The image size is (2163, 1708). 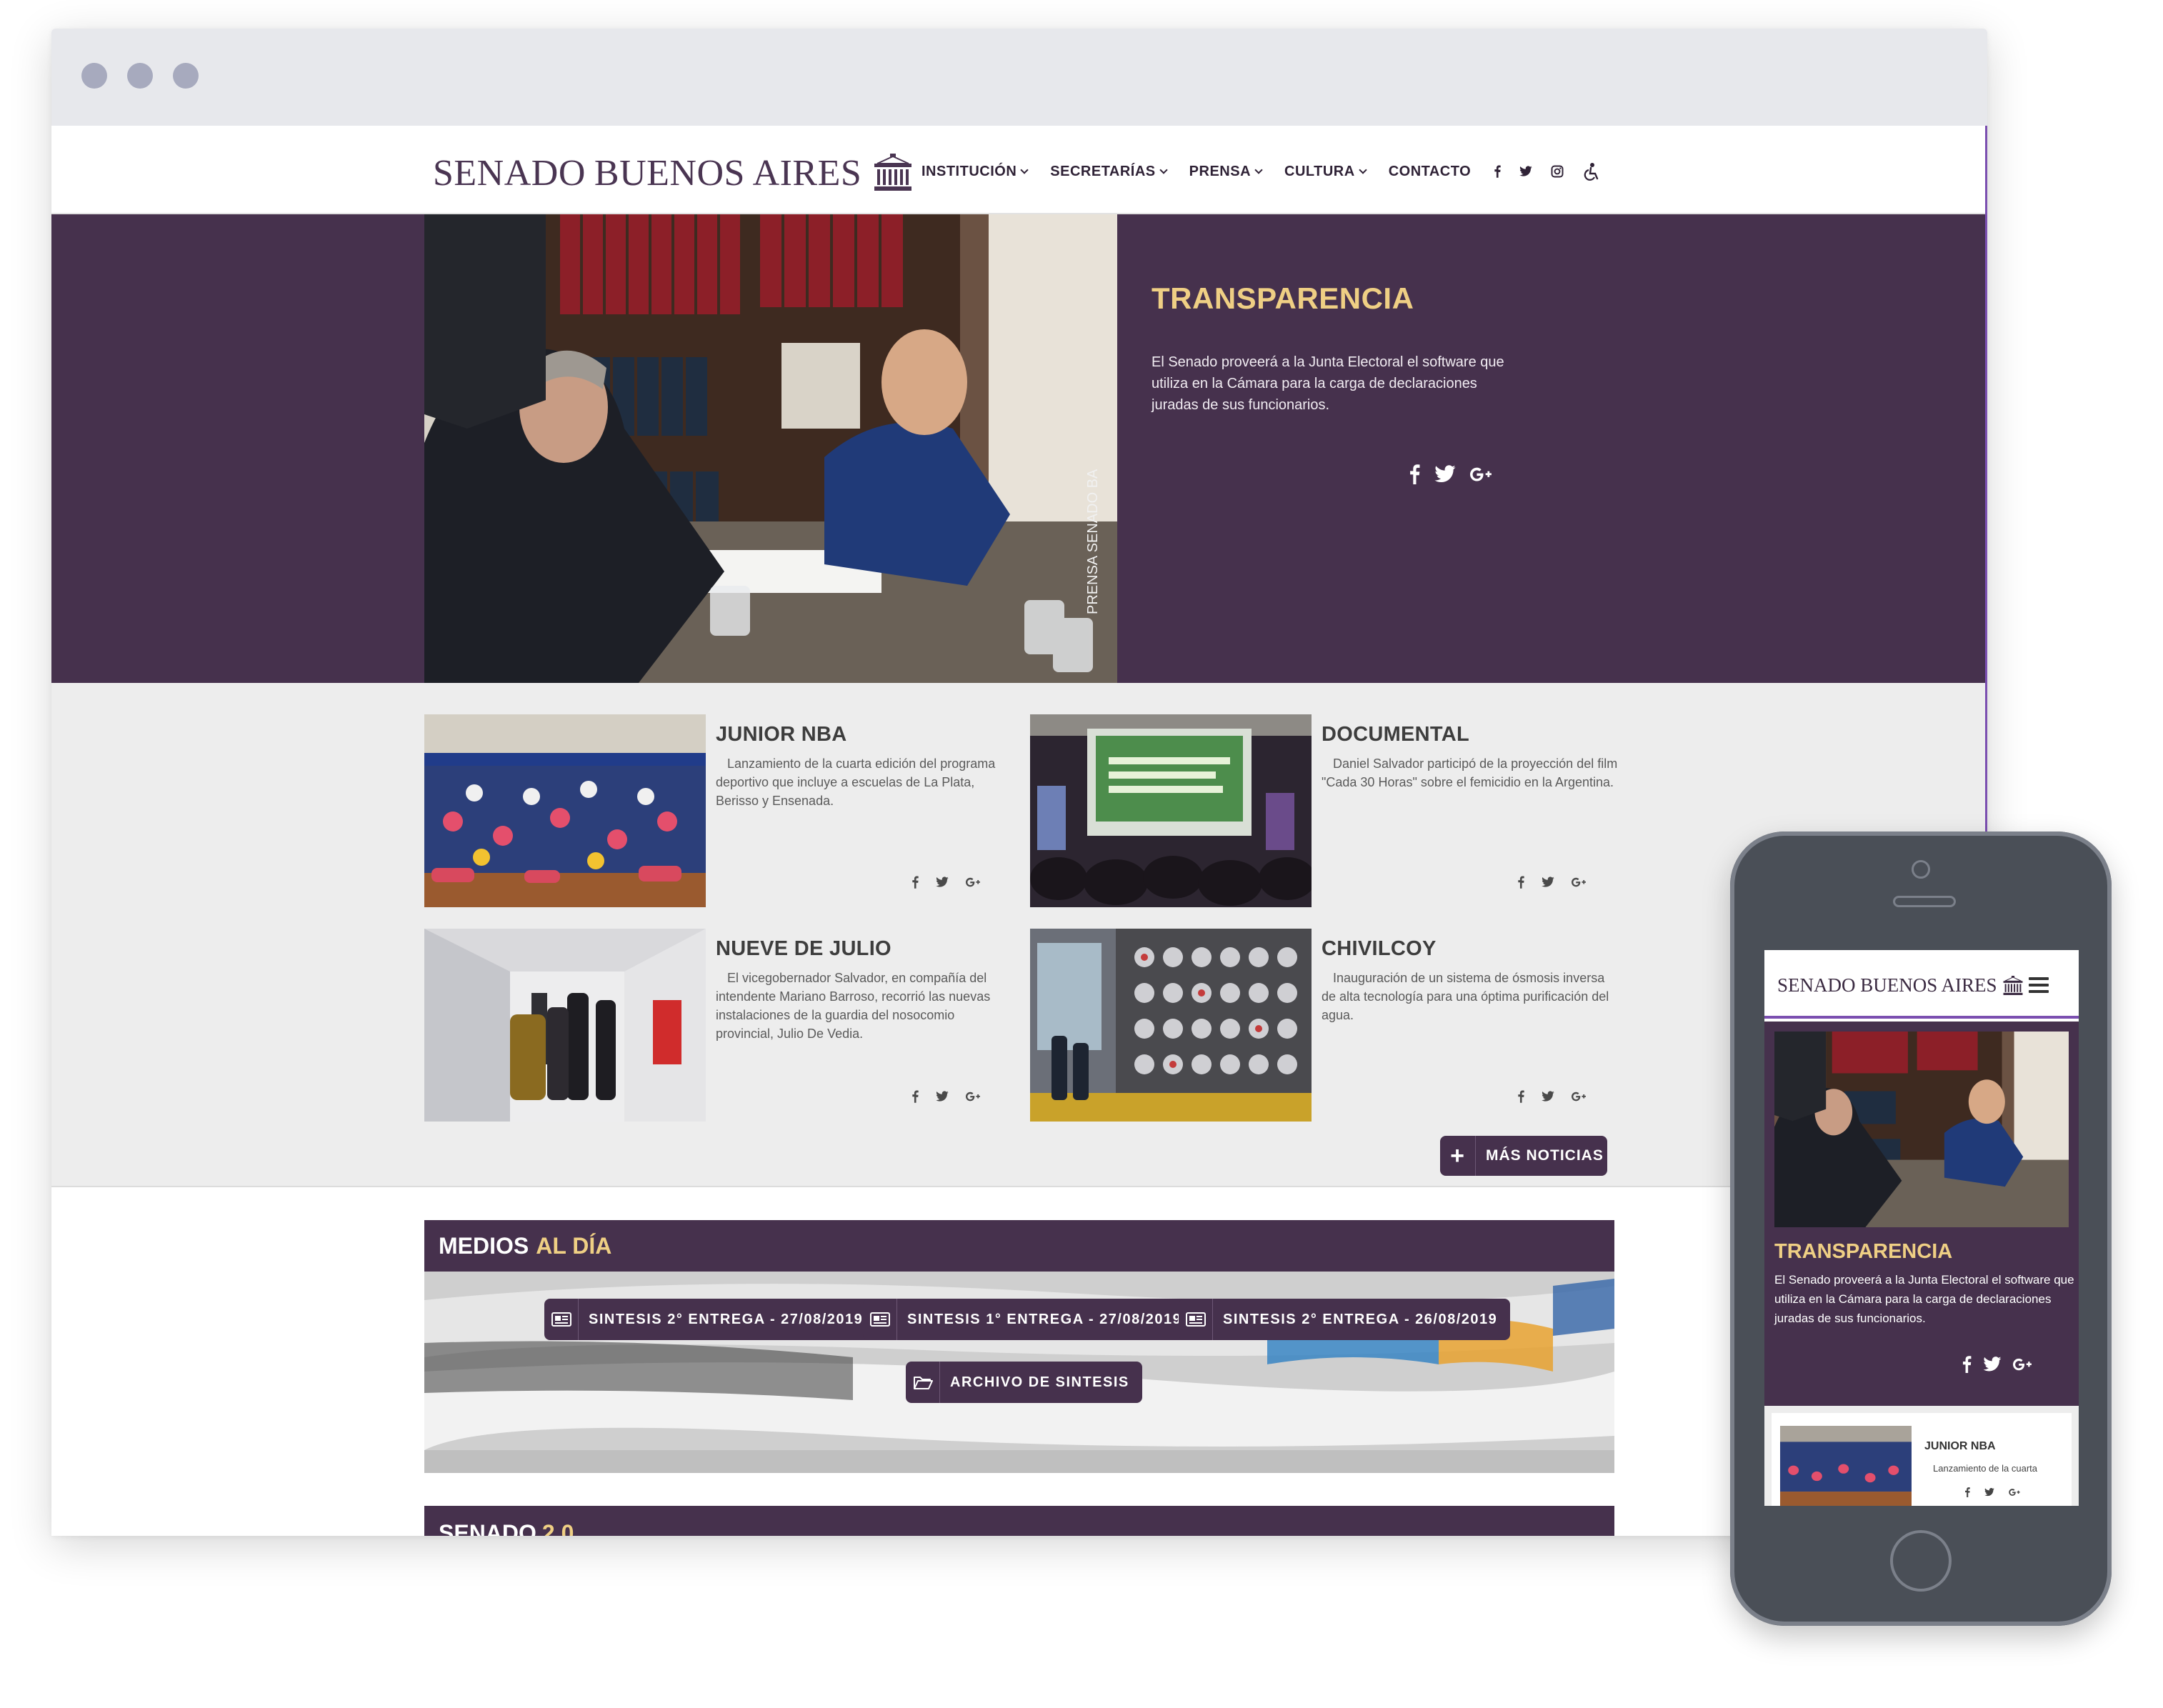 I want to click on mobile-news-section: JUNIOR NBA Lanzamiento de la cuarta, so click(x=1921, y=1456).